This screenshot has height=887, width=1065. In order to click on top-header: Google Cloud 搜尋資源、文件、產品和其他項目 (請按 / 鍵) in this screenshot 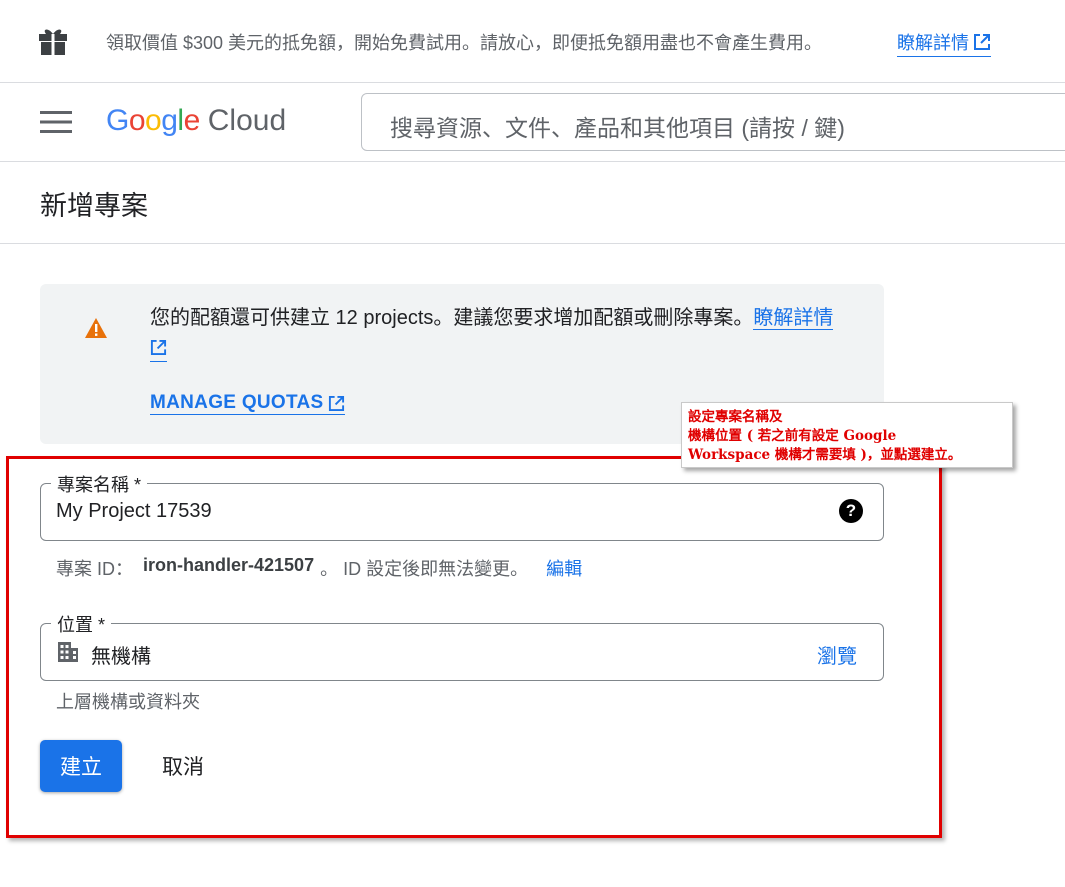, I will do `click(532, 122)`.